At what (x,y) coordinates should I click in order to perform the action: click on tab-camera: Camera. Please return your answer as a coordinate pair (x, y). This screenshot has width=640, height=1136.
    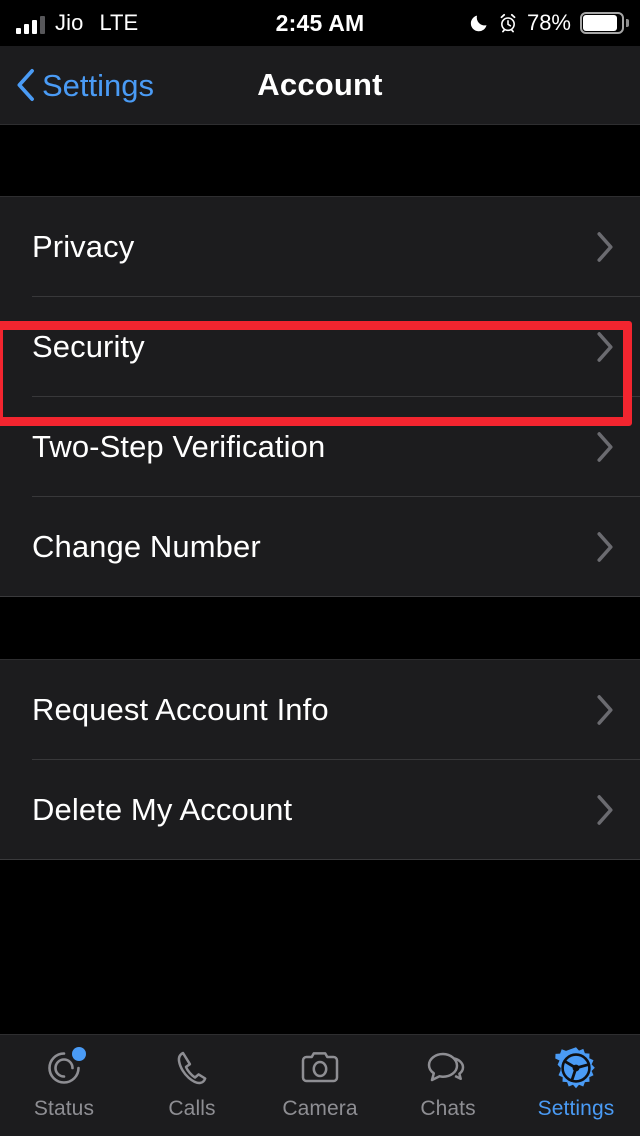
    Looking at the image, I should click on (320, 1082).